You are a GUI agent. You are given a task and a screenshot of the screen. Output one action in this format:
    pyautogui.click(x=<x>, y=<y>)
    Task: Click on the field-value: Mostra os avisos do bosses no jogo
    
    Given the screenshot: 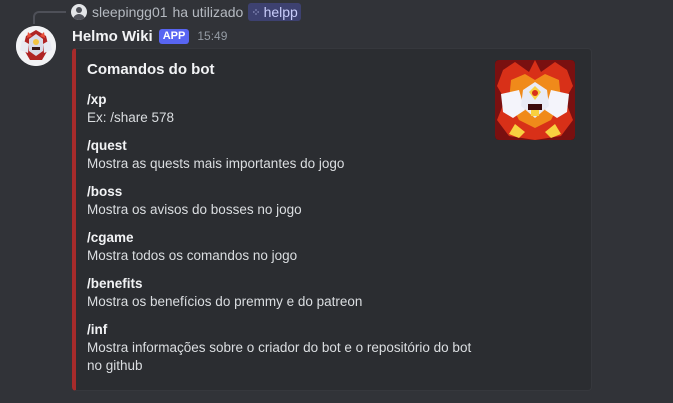 What is the action you would take?
    pyautogui.click(x=194, y=209)
    